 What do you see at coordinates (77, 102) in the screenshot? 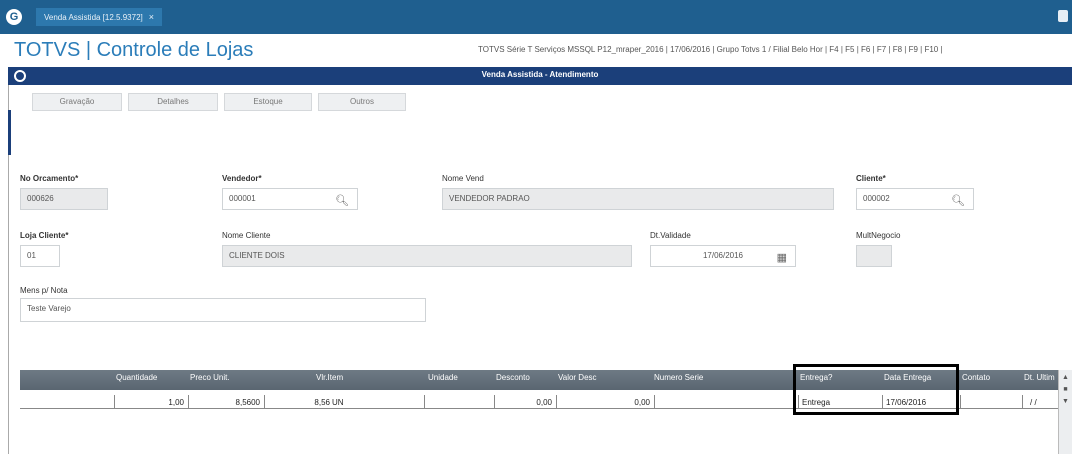
I see `gravacao-button: Gravação` at bounding box center [77, 102].